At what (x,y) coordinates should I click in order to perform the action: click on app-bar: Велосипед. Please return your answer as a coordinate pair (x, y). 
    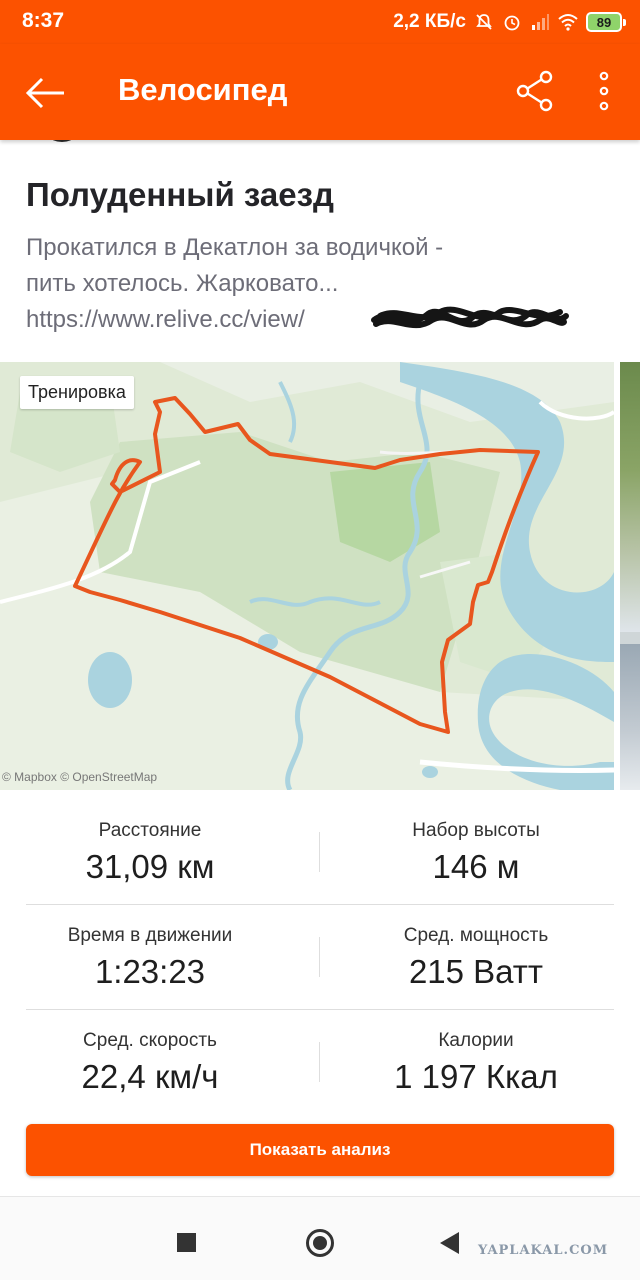
    Looking at the image, I should click on (320, 92).